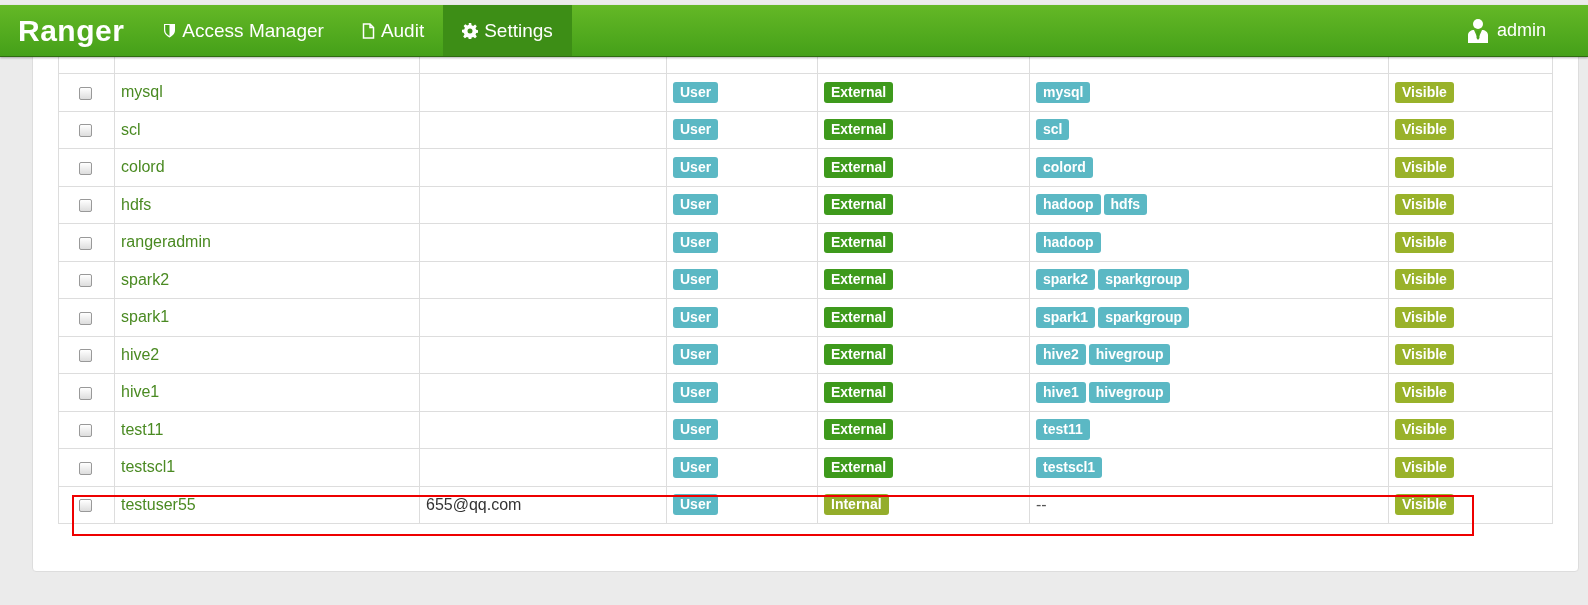 Image resolution: width=1588 pixels, height=605 pixels. Describe the element at coordinates (1527, 30) in the screenshot. I see `user-menu: admin` at that location.